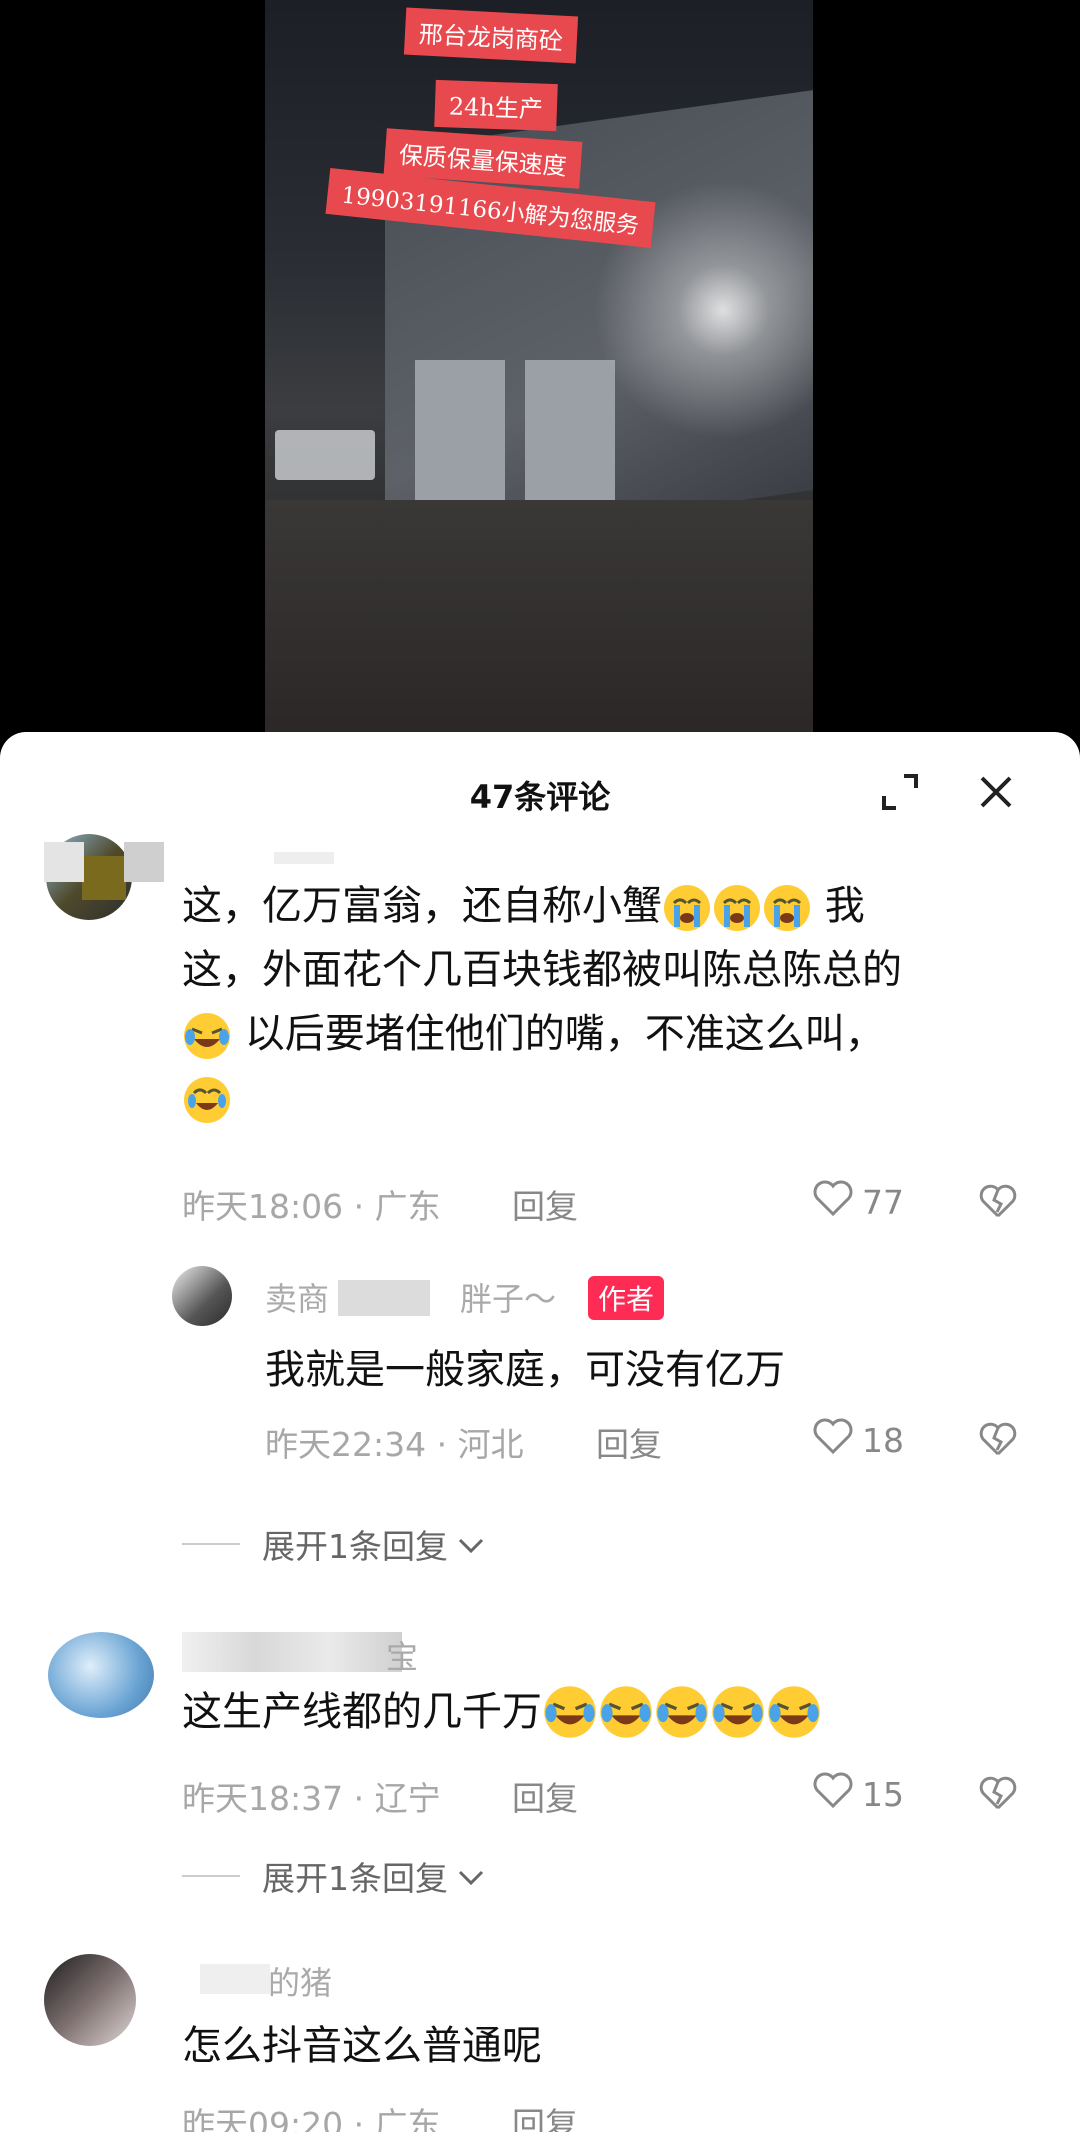 The image size is (1080, 2132). I want to click on like-count: 77, so click(883, 1202).